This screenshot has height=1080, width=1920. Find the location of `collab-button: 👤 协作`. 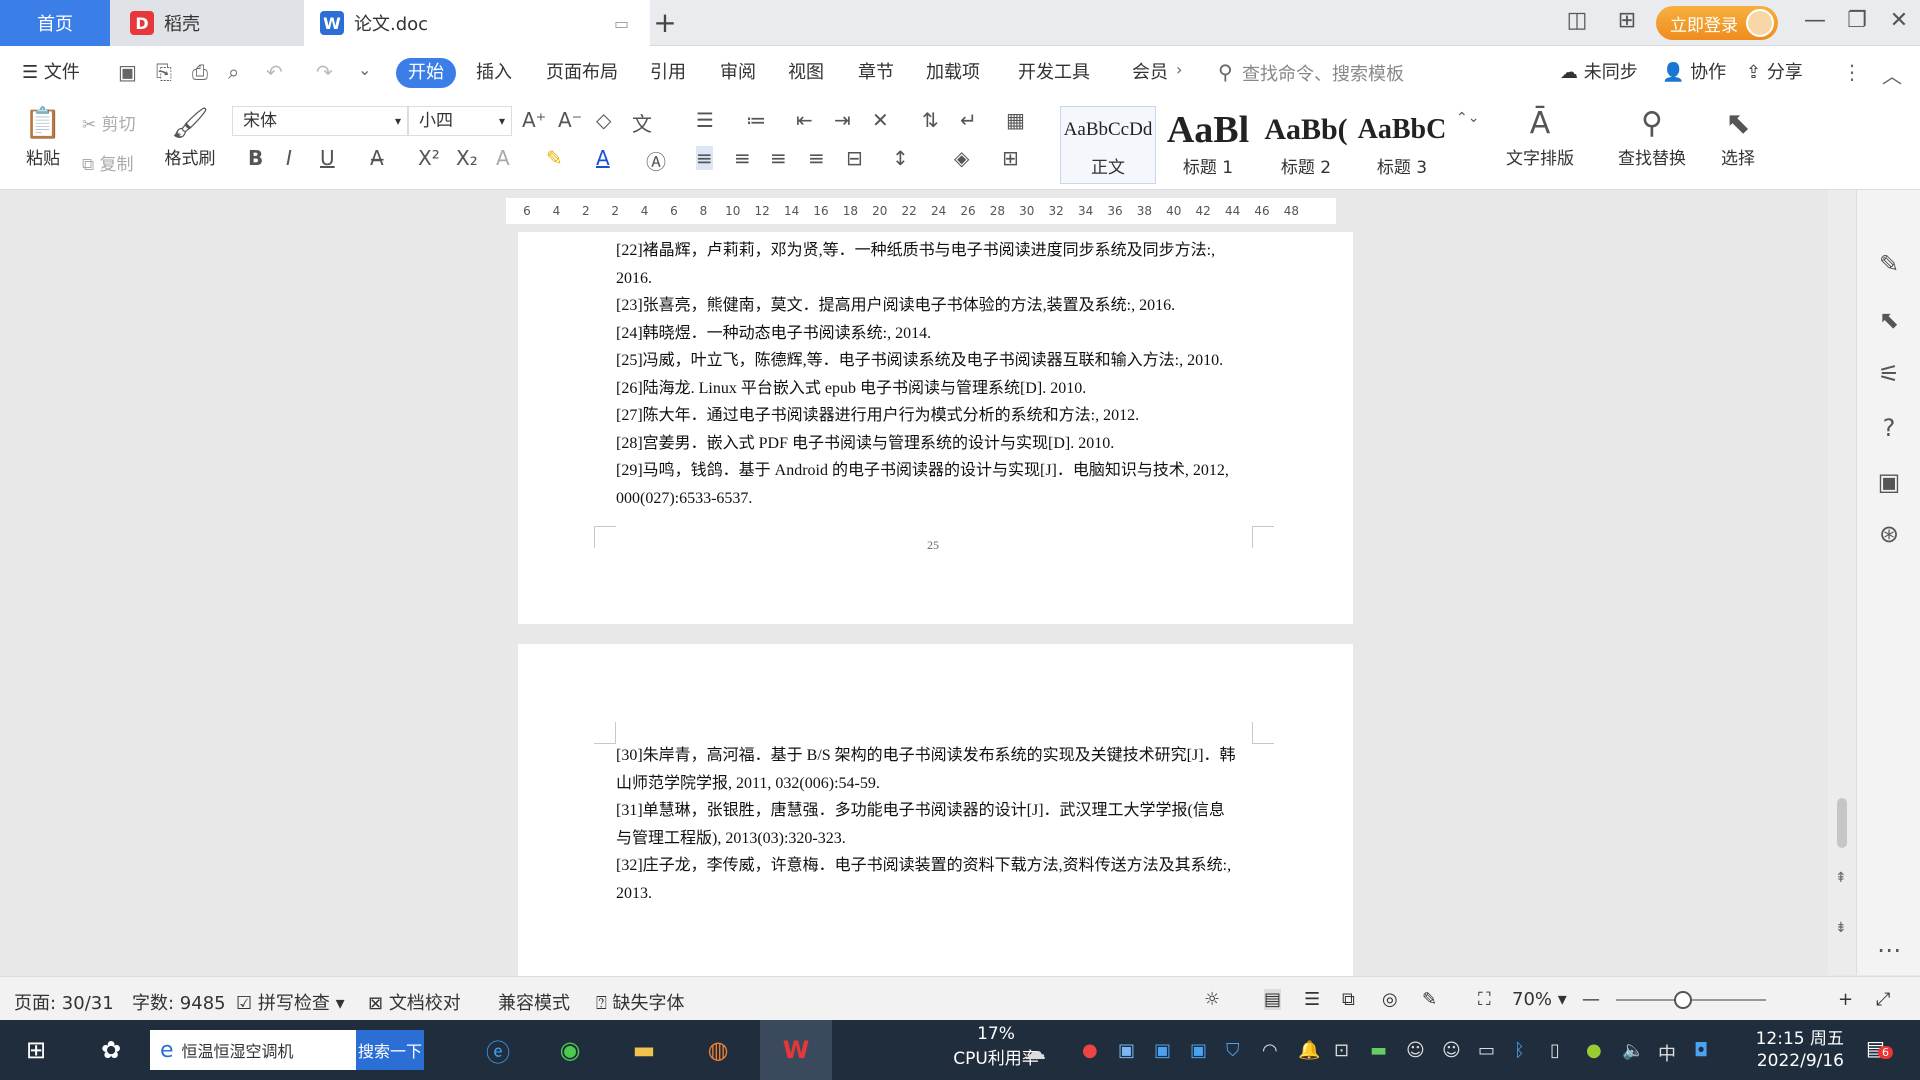

collab-button: 👤 协作 is located at coordinates (1694, 73).